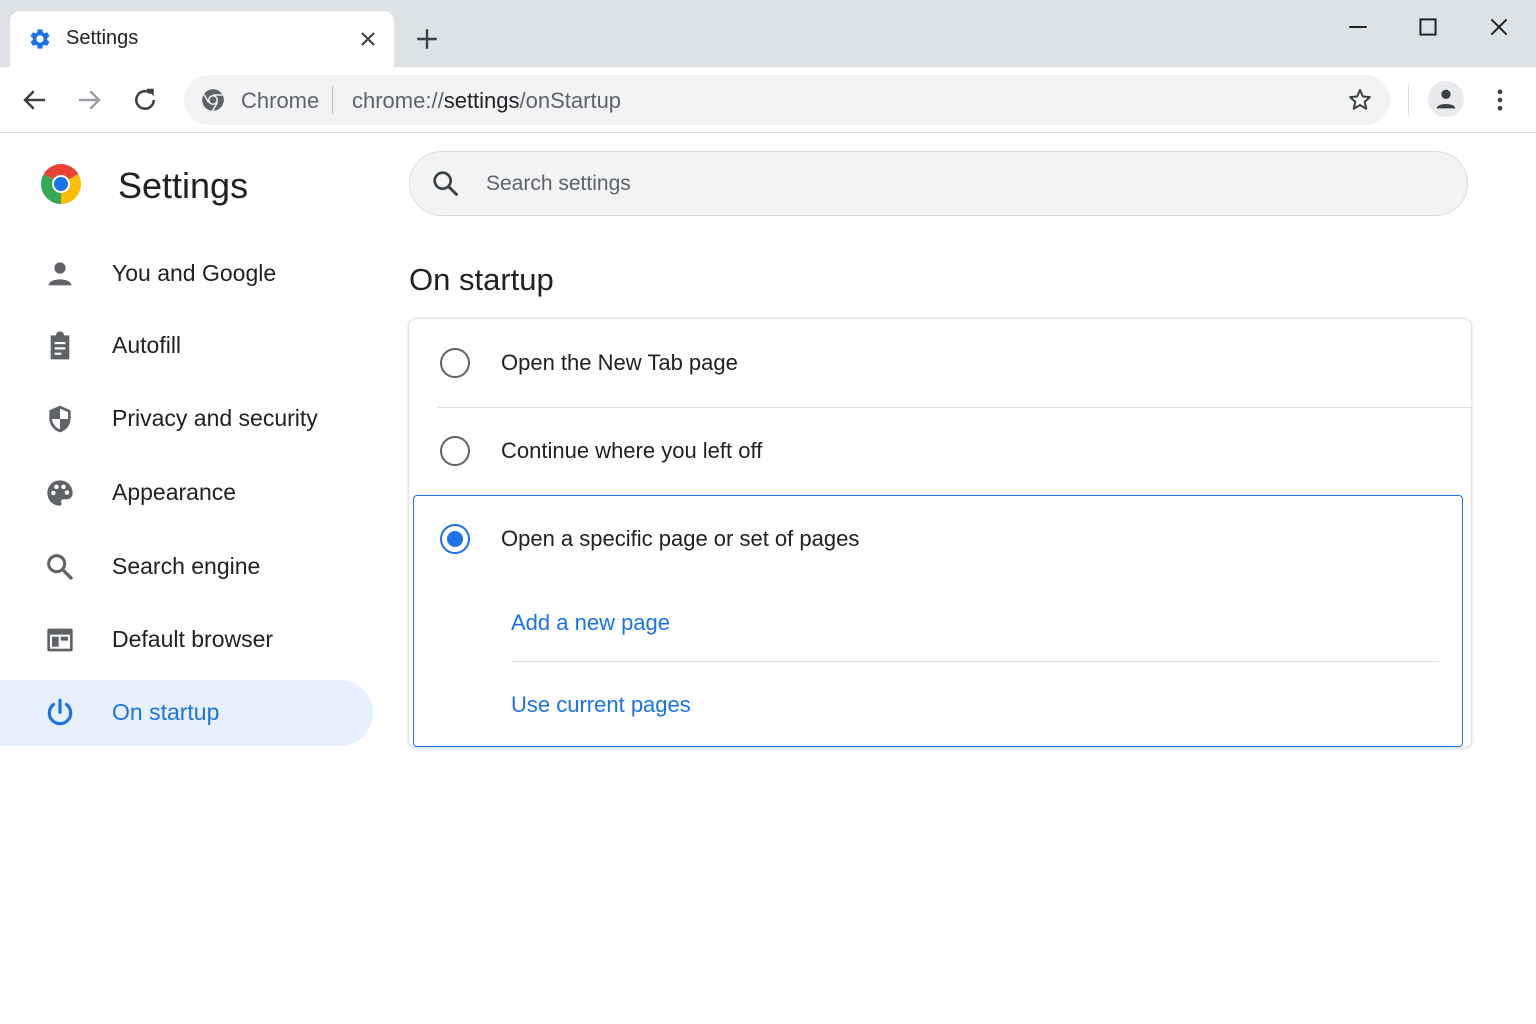 The image size is (1536, 1024). Describe the element at coordinates (35, 100) in the screenshot. I see `back-arrow-icon` at that location.